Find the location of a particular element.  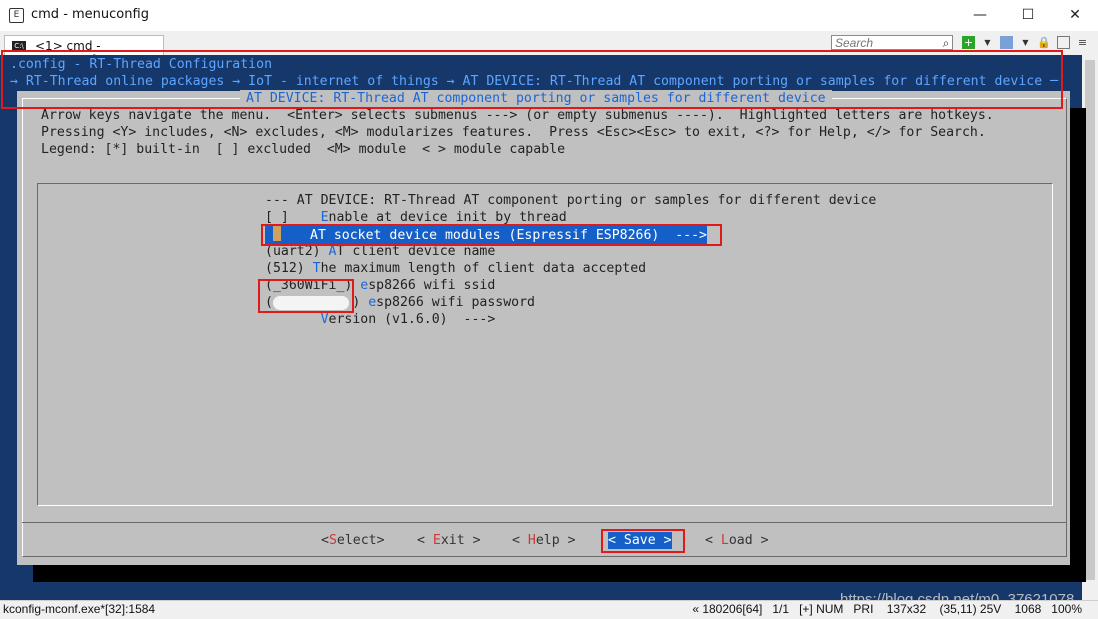

window-title-bar: E cmd - menuconfig — ☐ ✕ is located at coordinates (549, 15).